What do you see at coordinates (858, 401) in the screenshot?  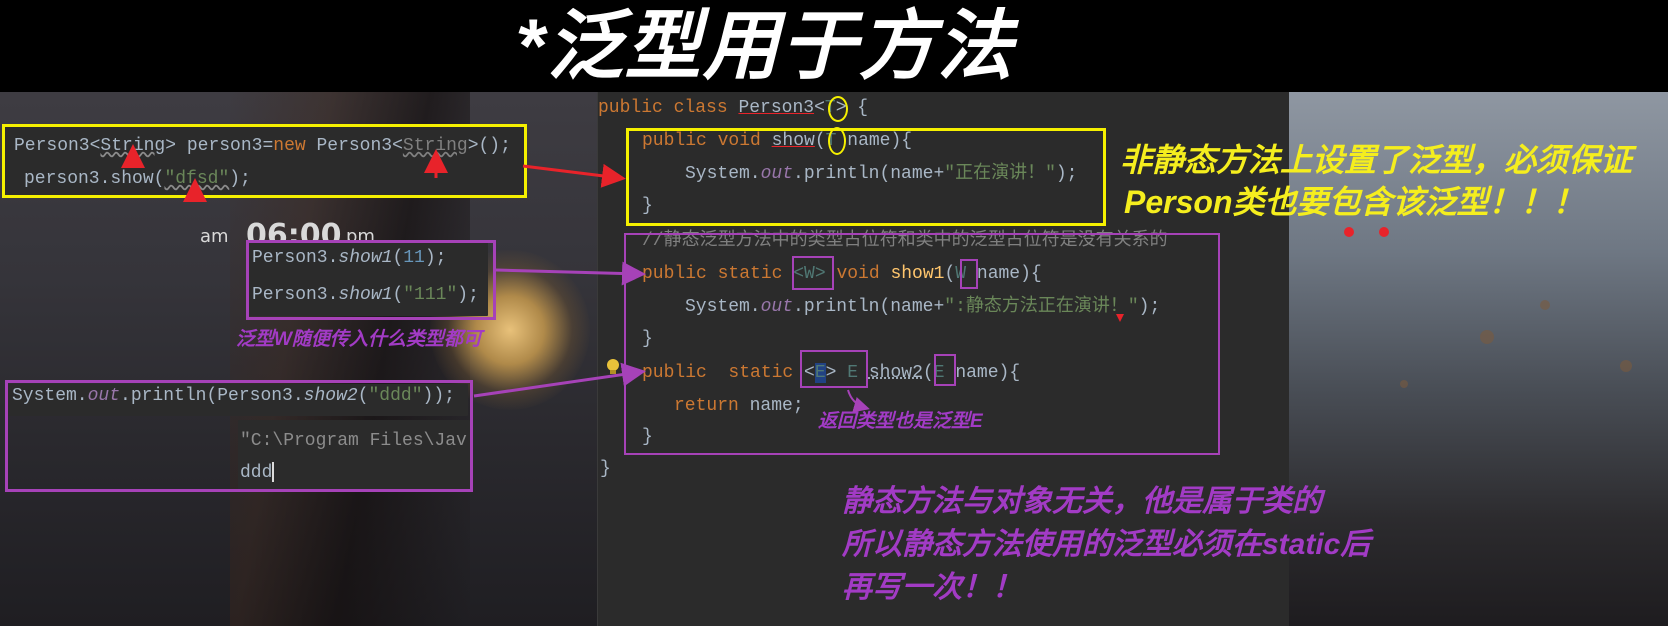 I see `purple-arrow-to-return-note` at bounding box center [858, 401].